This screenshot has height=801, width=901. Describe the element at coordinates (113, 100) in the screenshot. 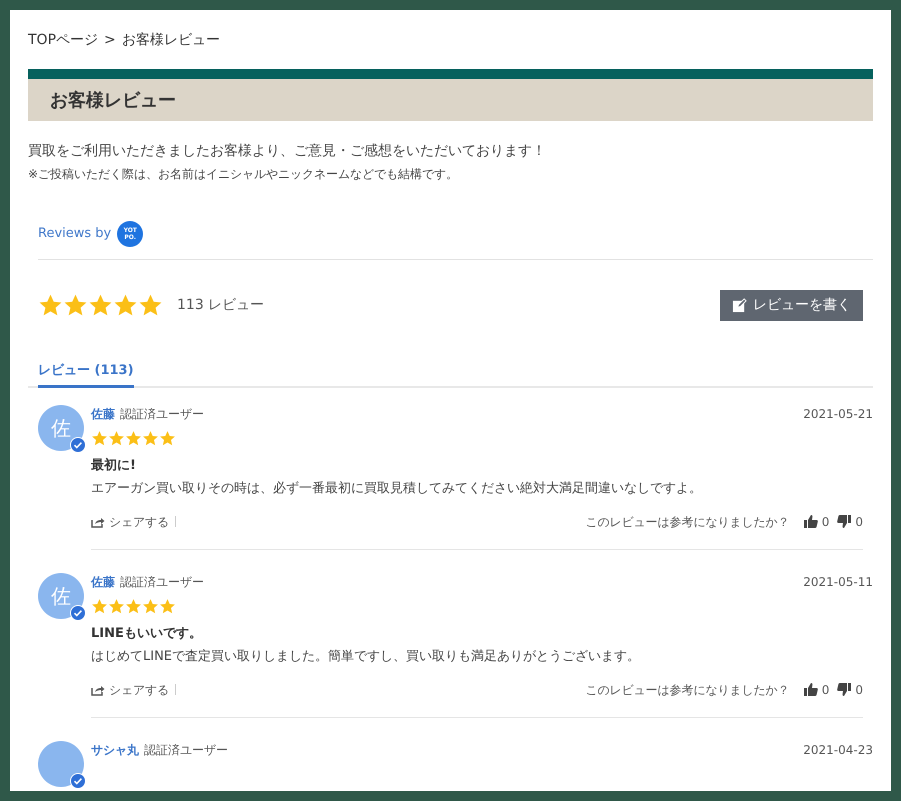

I see `page-title: お客様レビュー` at that location.